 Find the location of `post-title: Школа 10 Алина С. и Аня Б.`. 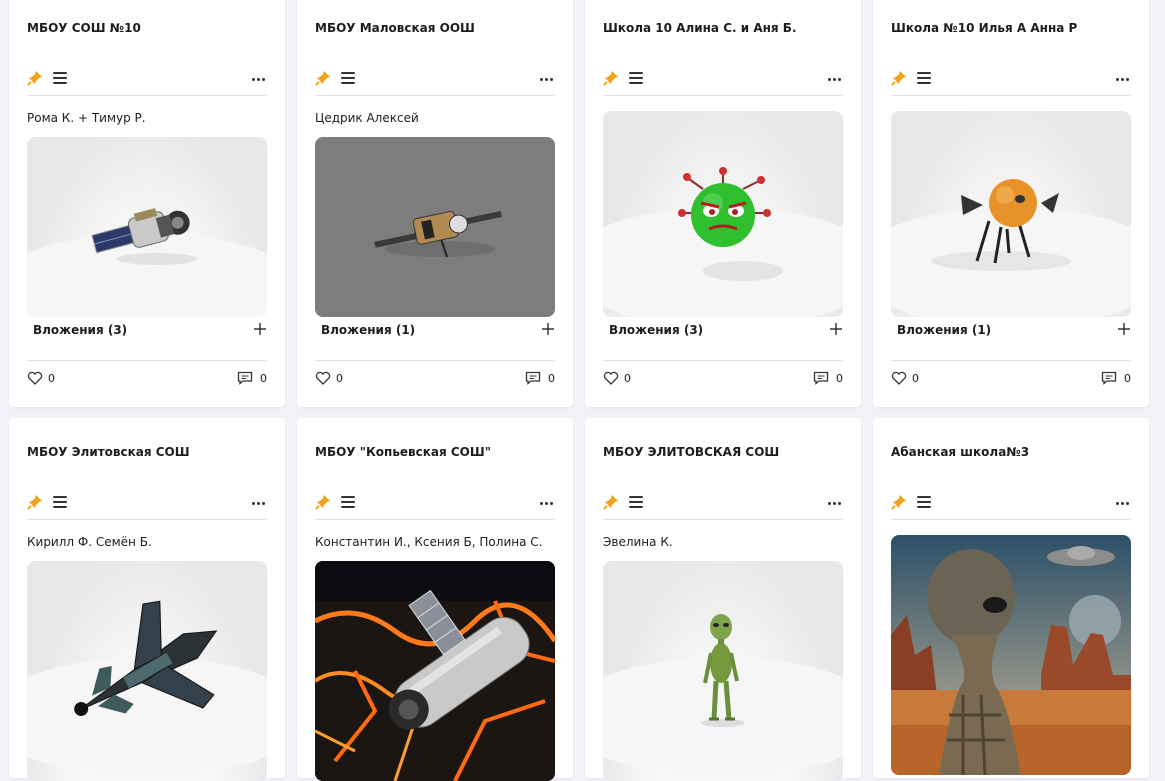

post-title: Школа 10 Алина С. и Аня Б. is located at coordinates (700, 28).